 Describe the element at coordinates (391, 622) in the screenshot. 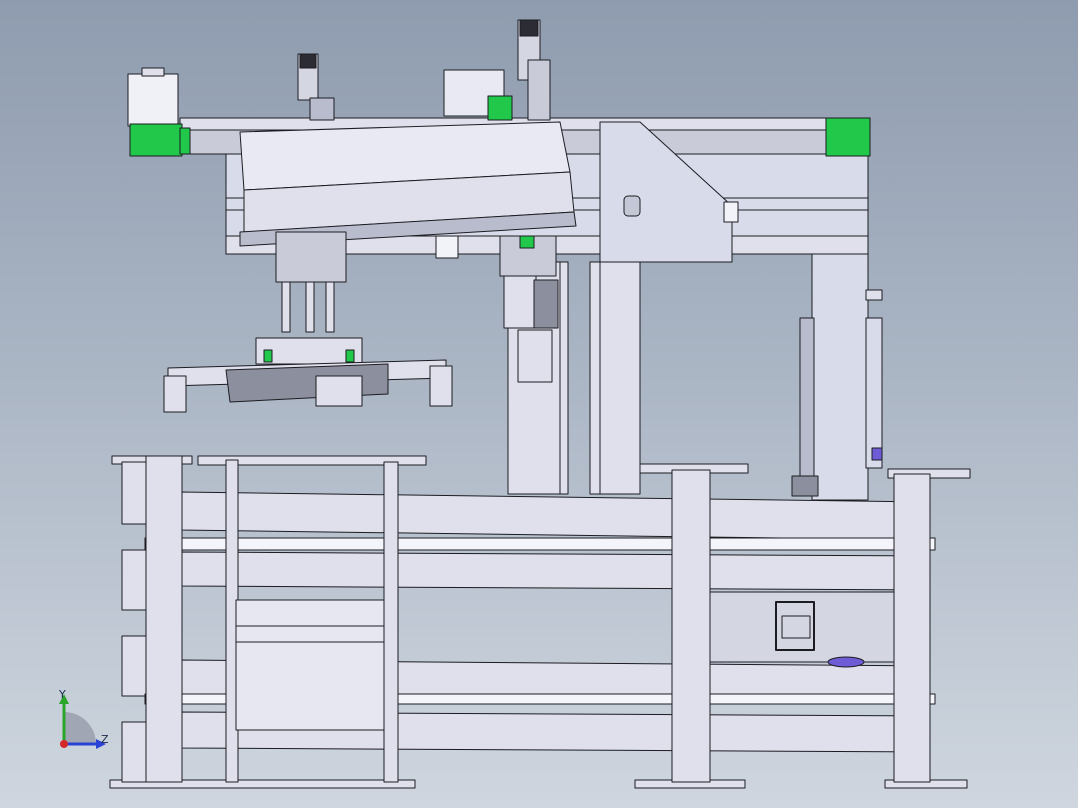

I see `post-mid` at that location.